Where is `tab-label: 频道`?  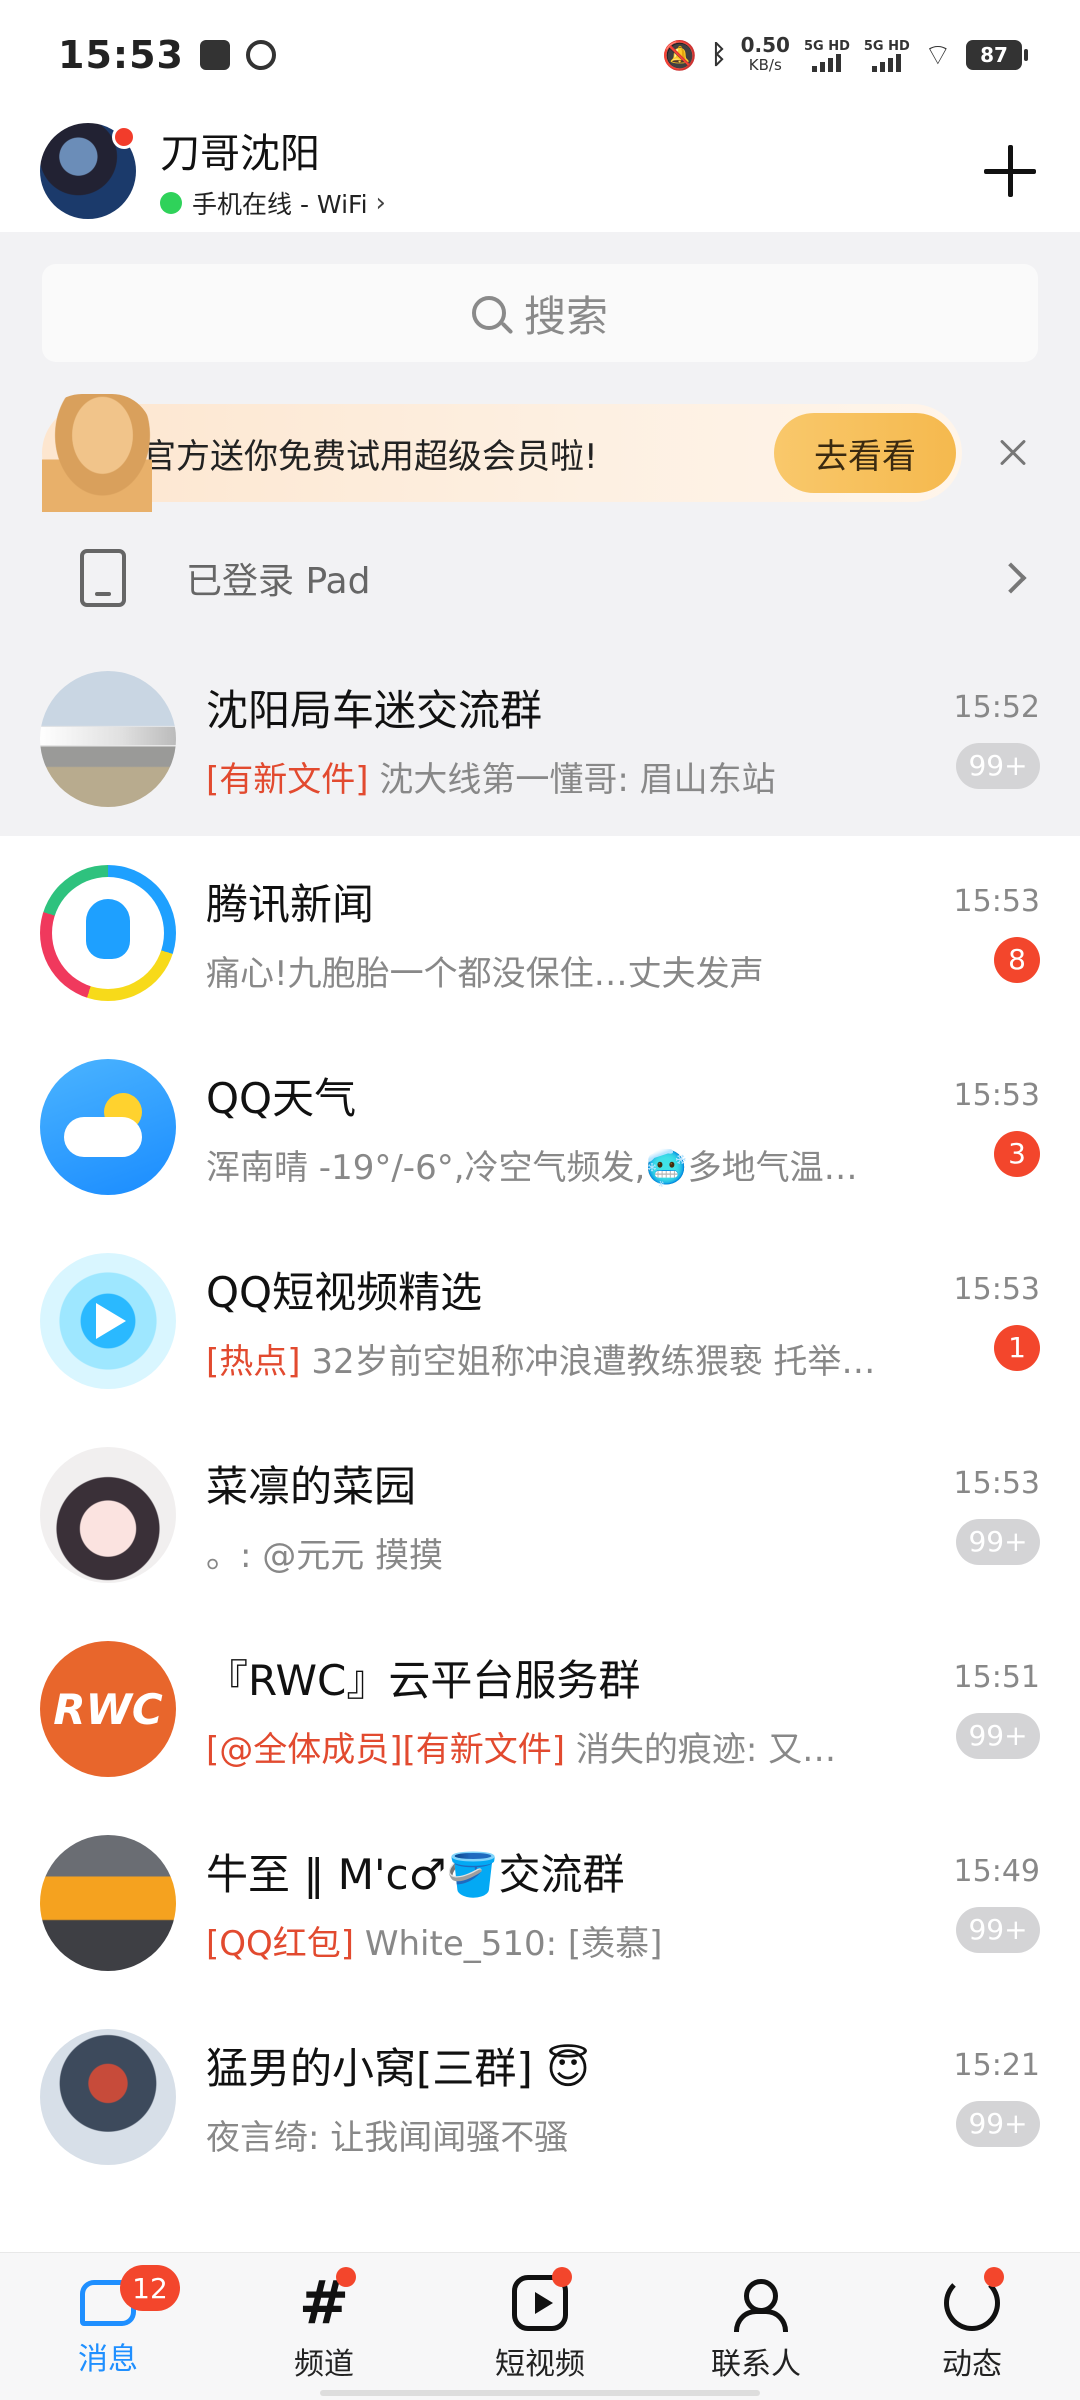
tab-label: 频道 is located at coordinates (324, 2364).